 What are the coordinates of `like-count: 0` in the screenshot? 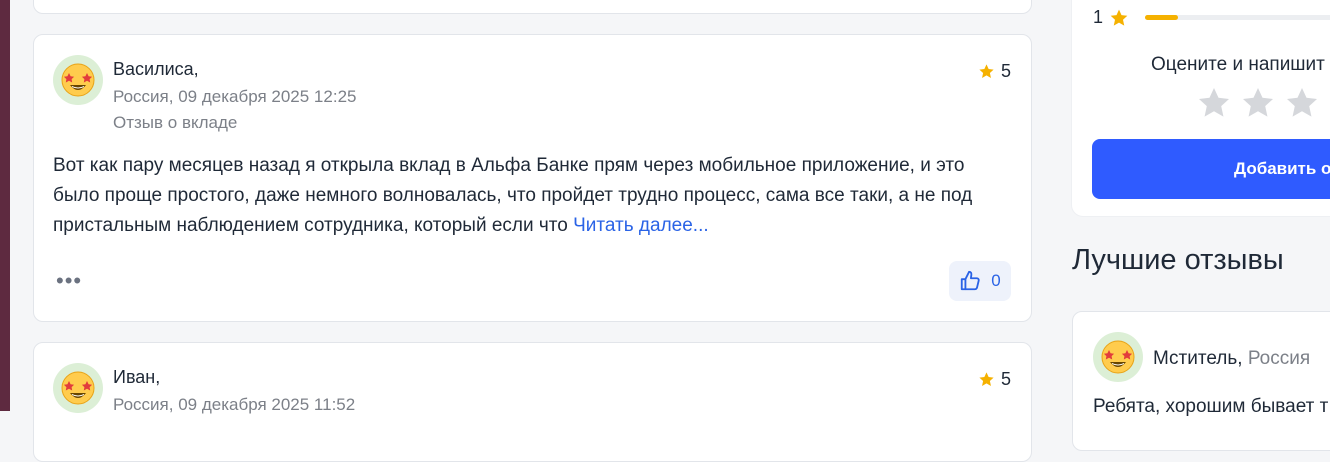 It's located at (996, 280).